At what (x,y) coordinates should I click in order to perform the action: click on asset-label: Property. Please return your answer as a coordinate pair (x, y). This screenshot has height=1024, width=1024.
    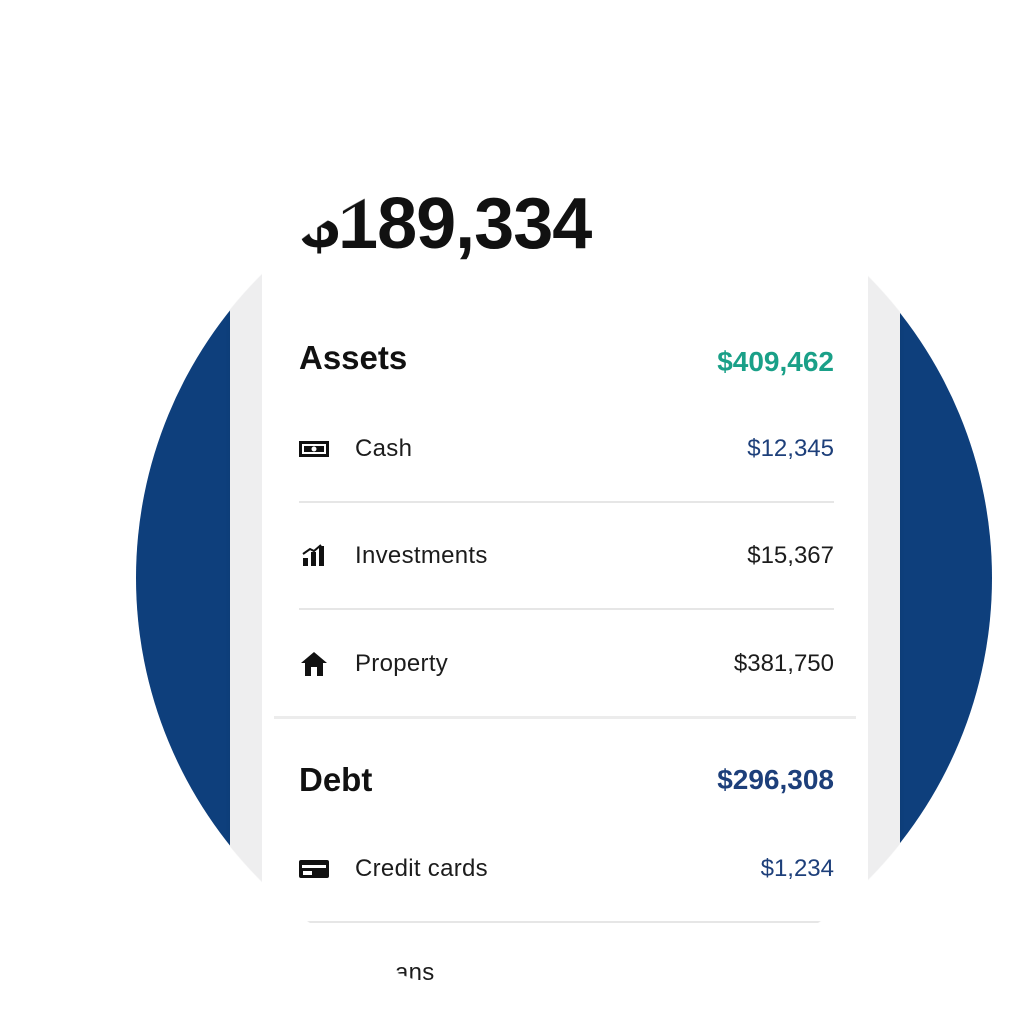
    Looking at the image, I should click on (402, 663).